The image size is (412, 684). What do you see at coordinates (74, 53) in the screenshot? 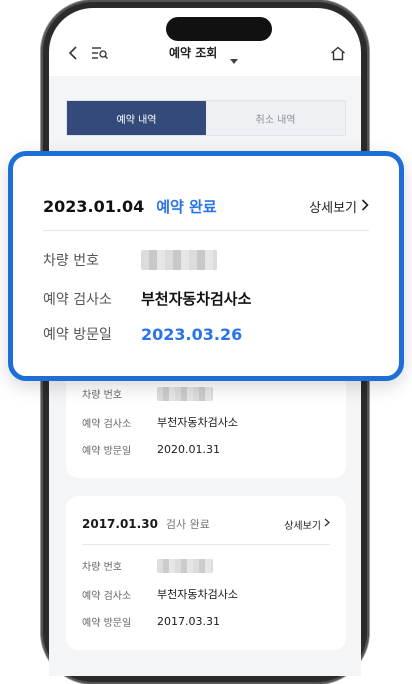
I see `chevron-left-icon` at bounding box center [74, 53].